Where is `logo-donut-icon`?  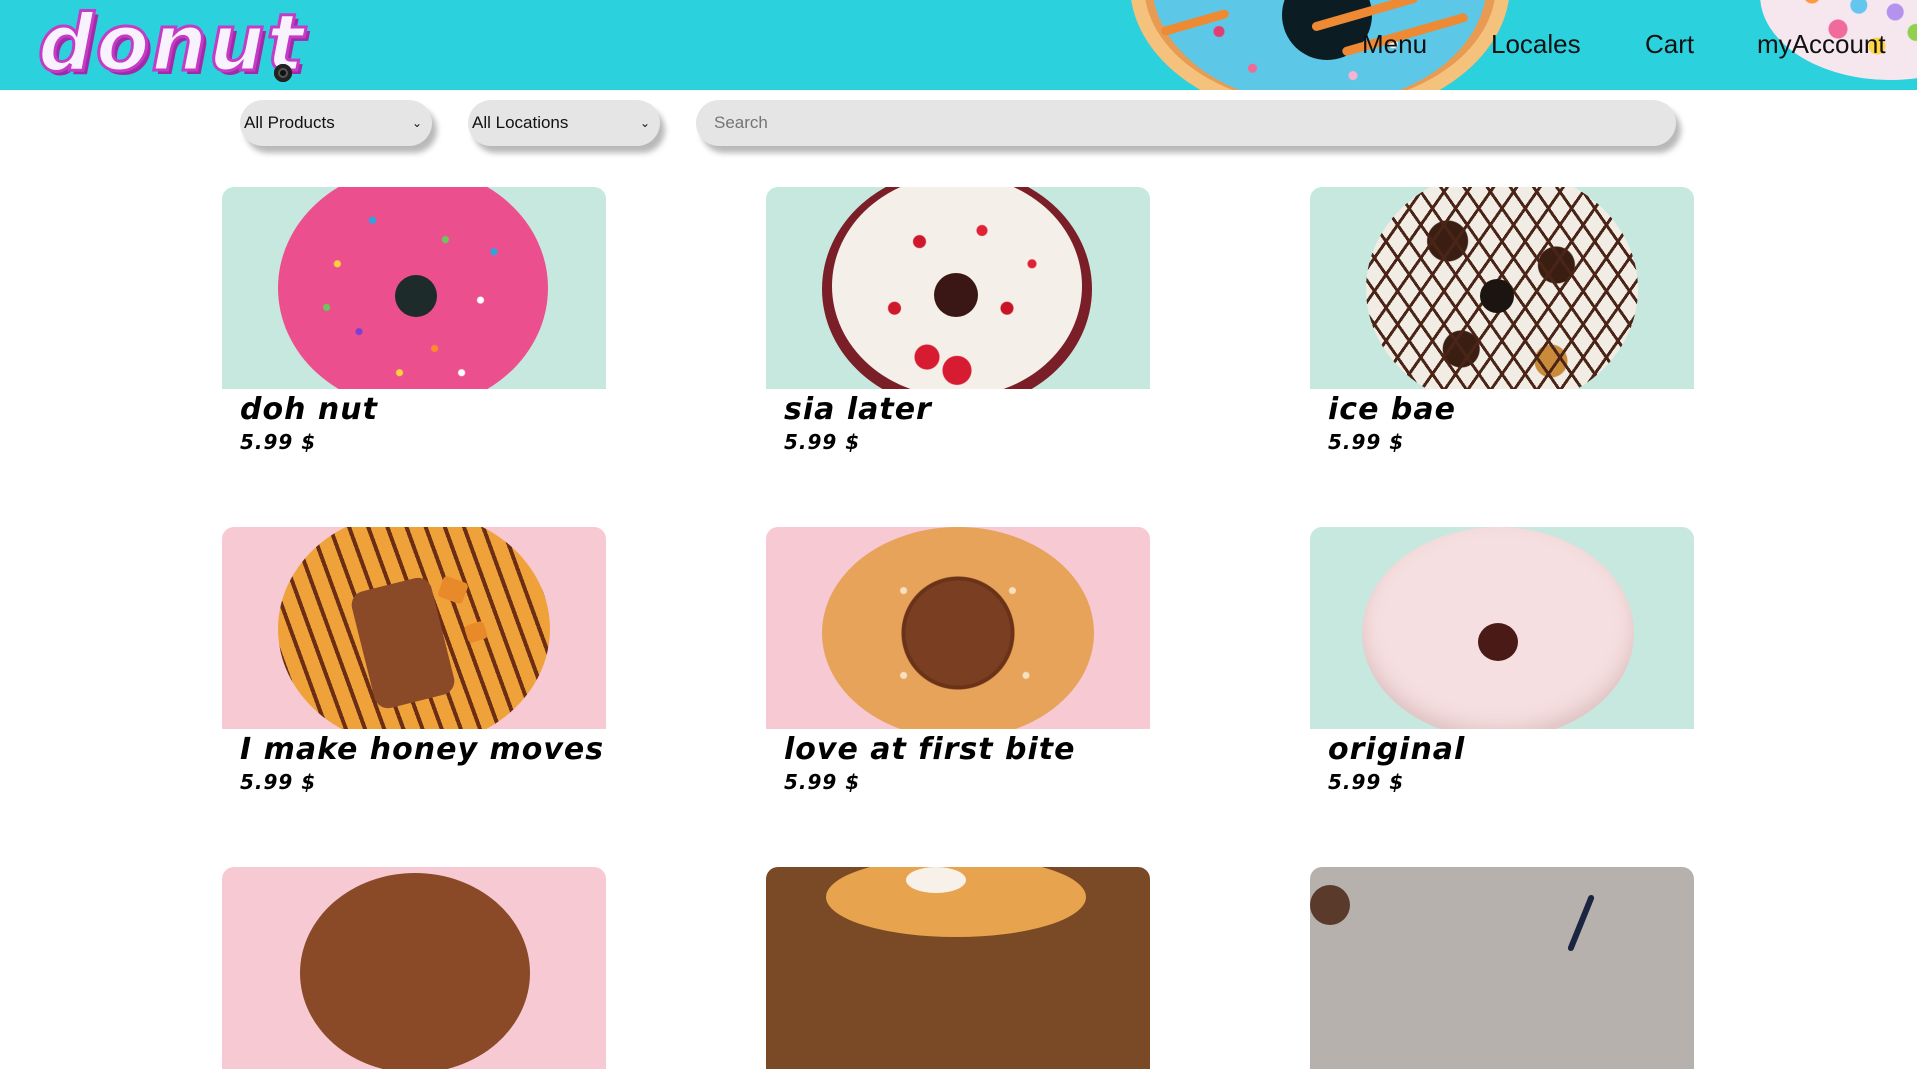
logo-donut-icon is located at coordinates (283, 73).